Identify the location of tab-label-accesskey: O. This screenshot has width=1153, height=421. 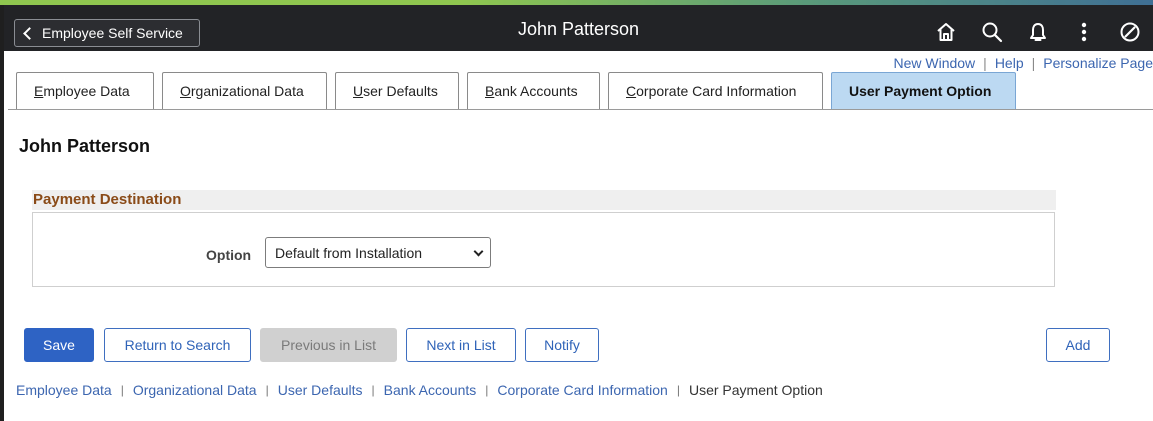
(185, 91).